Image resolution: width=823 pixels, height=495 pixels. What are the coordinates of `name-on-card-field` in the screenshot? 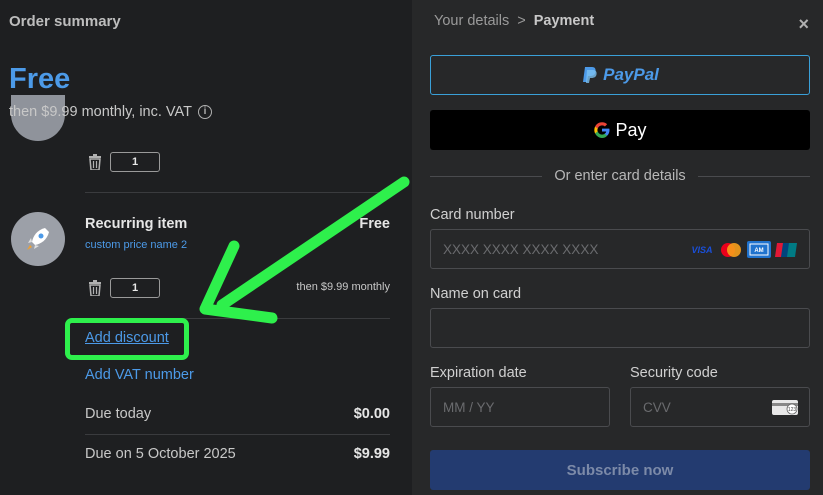 It's located at (620, 328).